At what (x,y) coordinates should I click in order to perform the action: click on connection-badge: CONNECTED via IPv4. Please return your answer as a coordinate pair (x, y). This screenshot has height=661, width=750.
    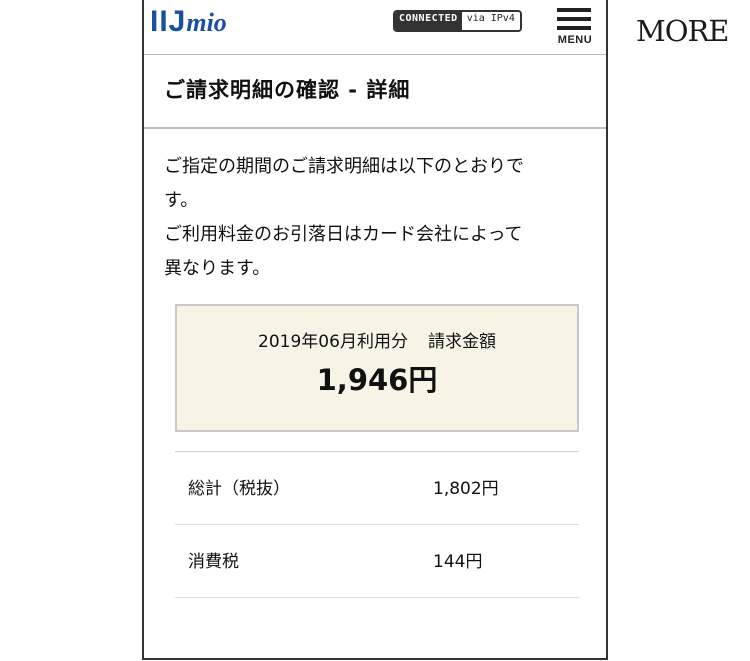
    Looking at the image, I should click on (457, 21).